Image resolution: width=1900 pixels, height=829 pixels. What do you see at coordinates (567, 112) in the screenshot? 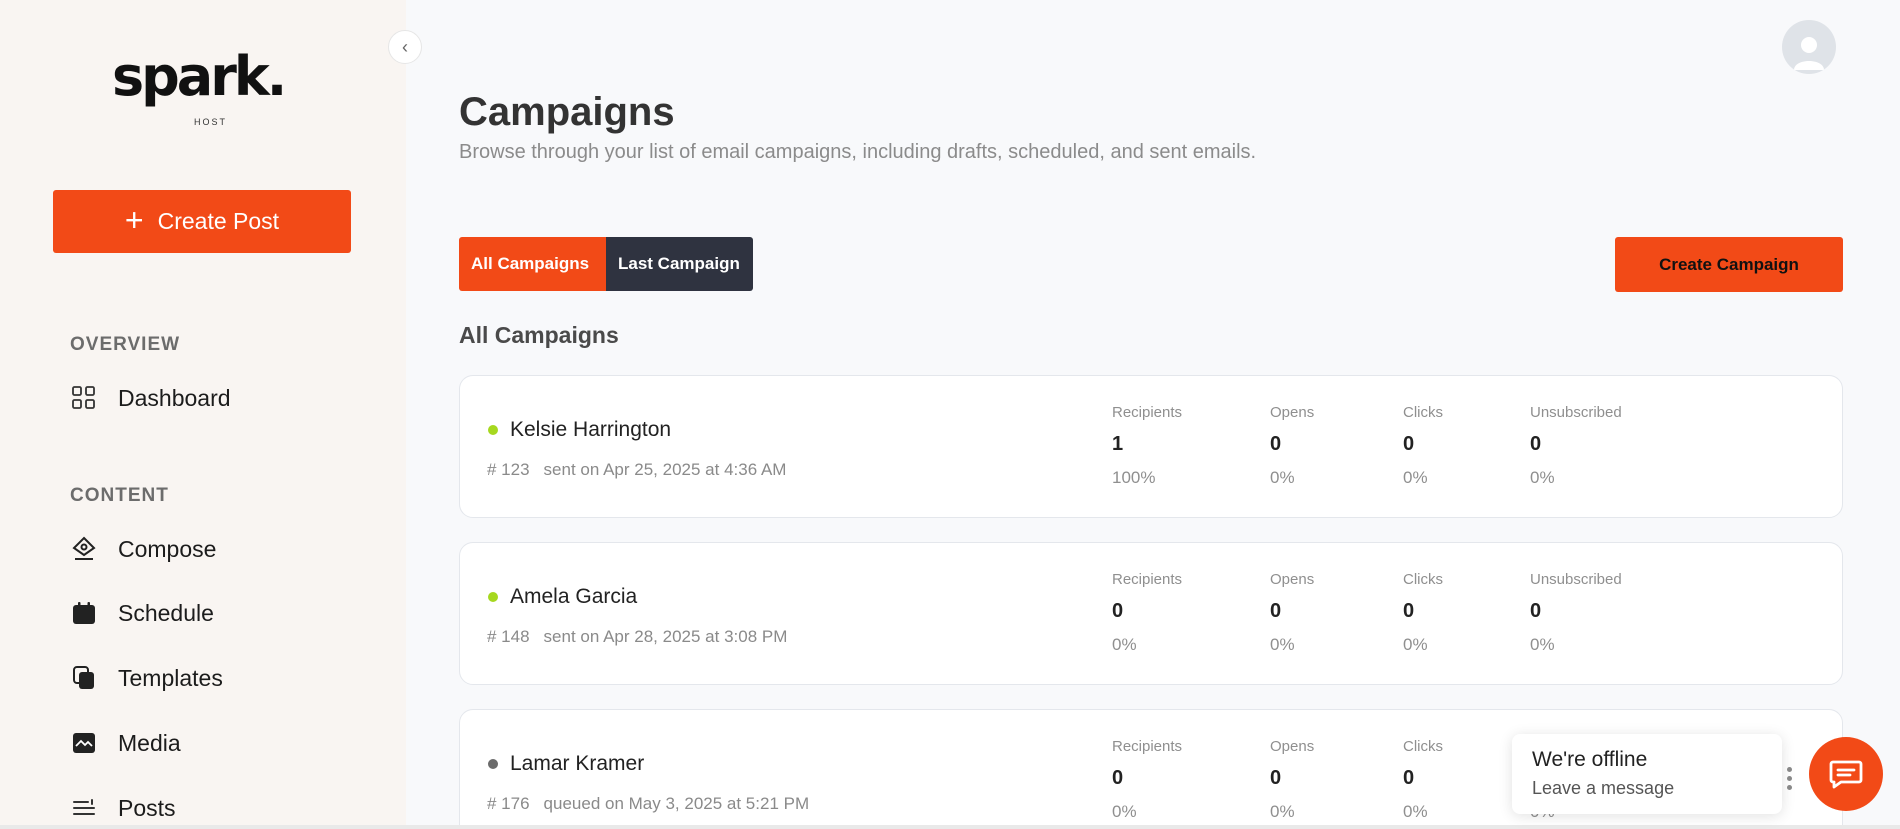
I see `page-title: Campaigns` at bounding box center [567, 112].